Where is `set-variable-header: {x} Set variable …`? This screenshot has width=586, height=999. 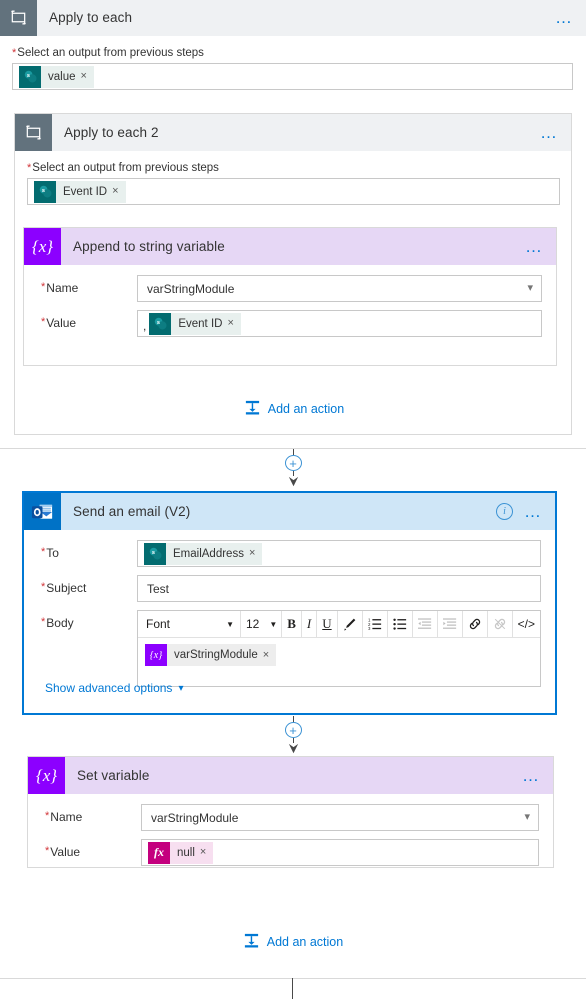
set-variable-header: {x} Set variable … is located at coordinates (290, 775).